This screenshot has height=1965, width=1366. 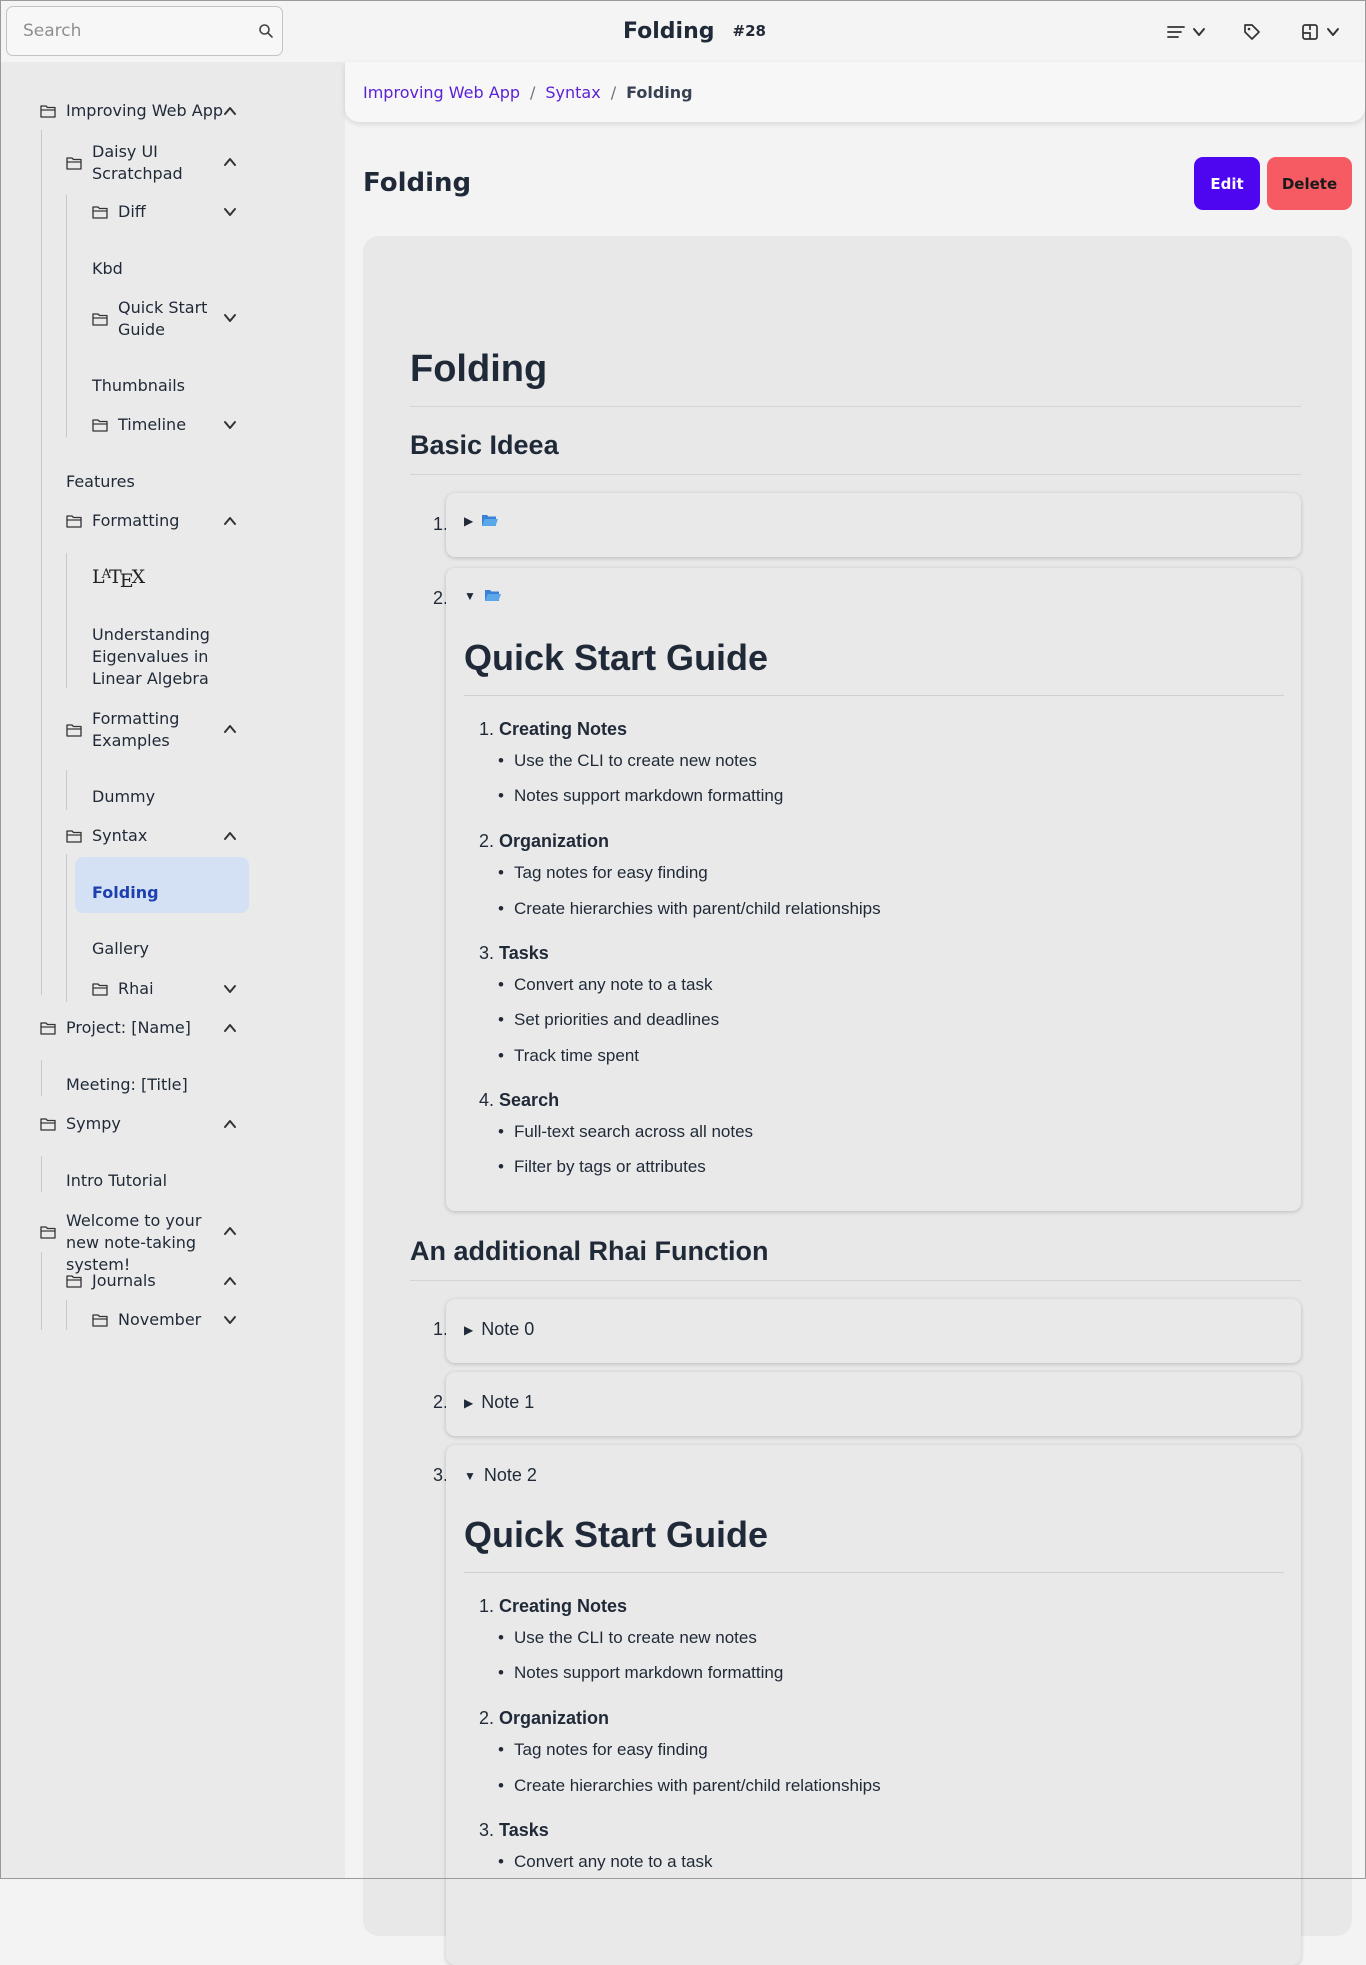 I want to click on sidebar-item-formatting-examples: Formatting Examples, so click(x=172, y=730).